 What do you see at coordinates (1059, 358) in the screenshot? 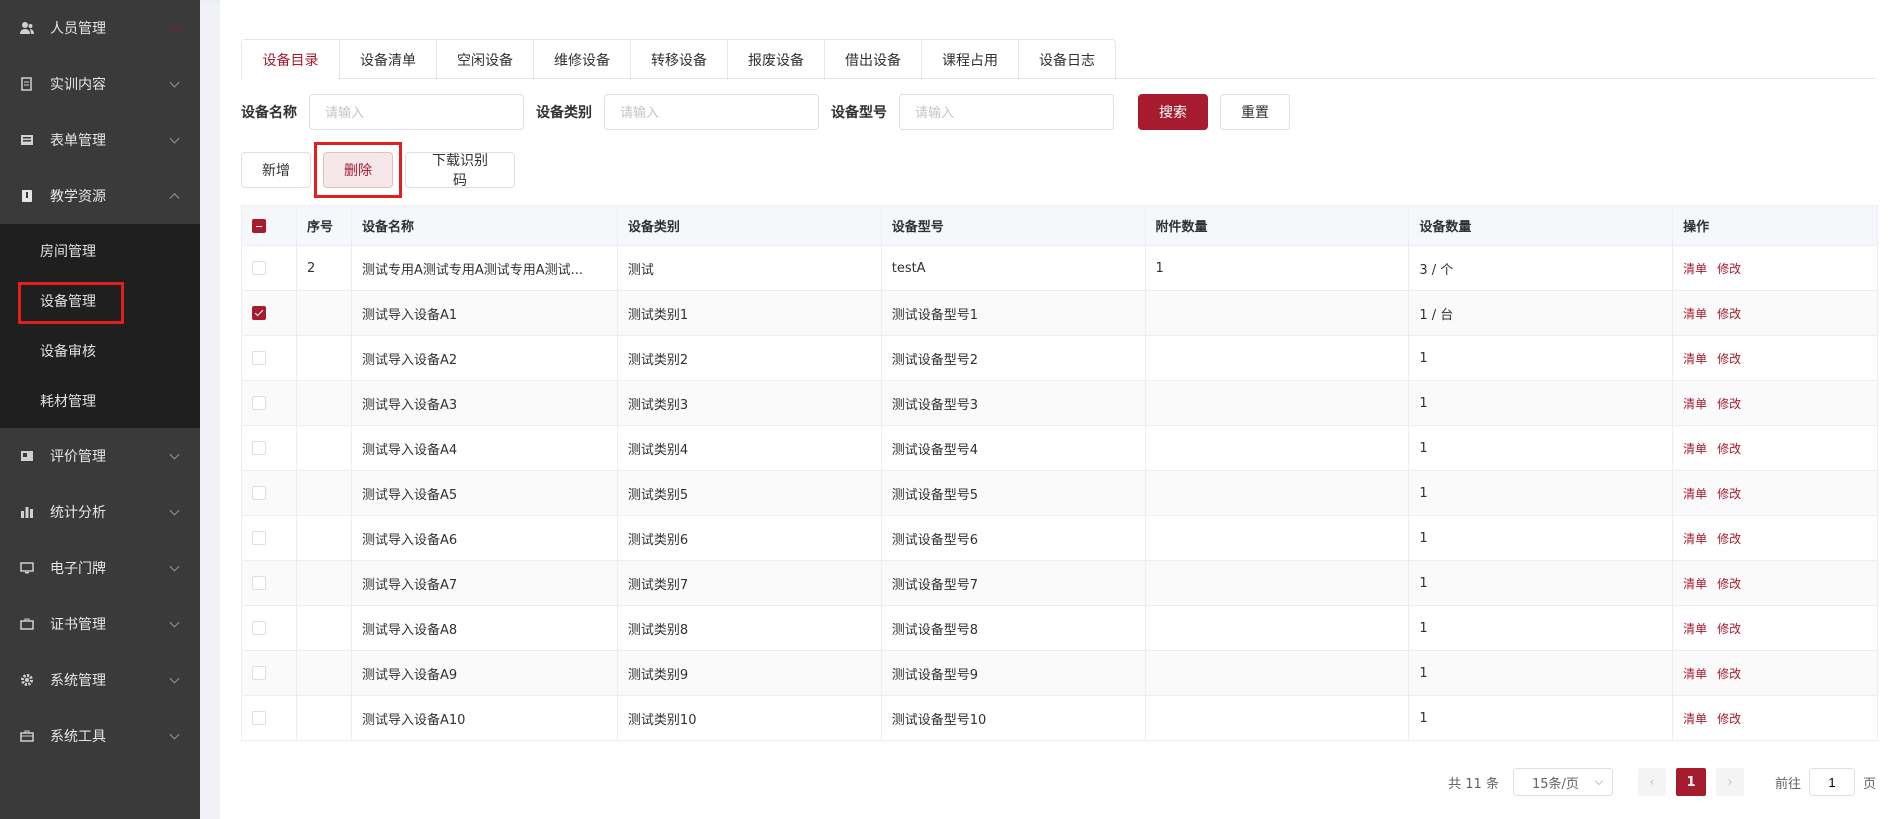
I see `table-row: 测试导入设备A2 测试类别2 测试设备型号2 1 清单 修改` at bounding box center [1059, 358].